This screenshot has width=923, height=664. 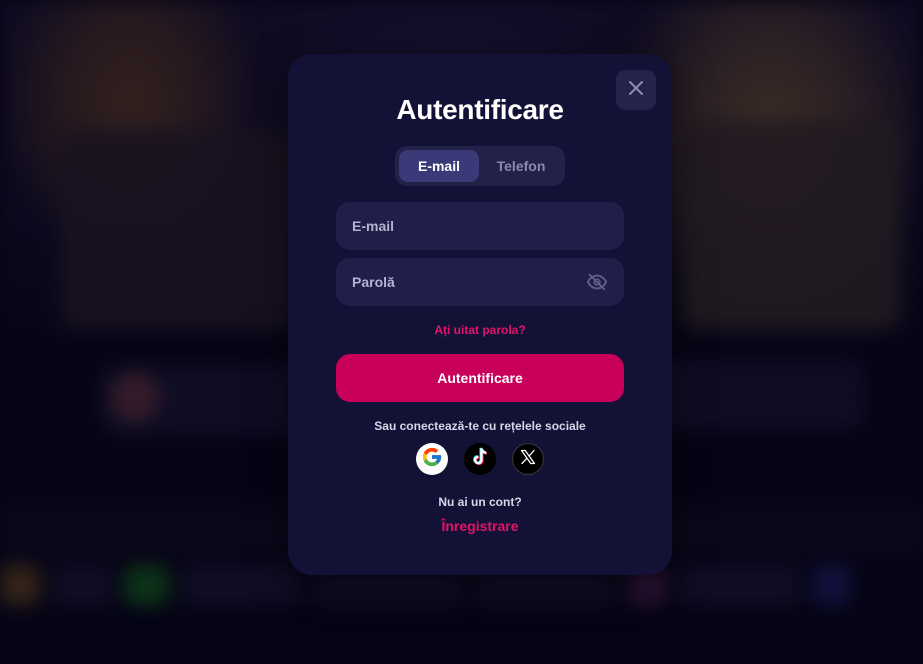 I want to click on password-field-container, so click(x=480, y=282).